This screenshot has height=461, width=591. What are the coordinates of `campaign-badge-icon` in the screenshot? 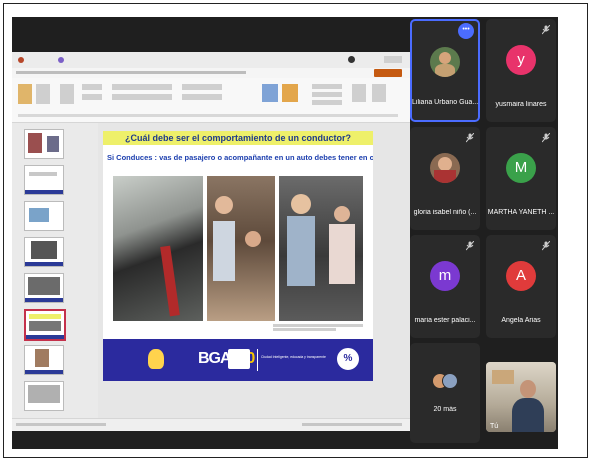 It's located at (239, 359).